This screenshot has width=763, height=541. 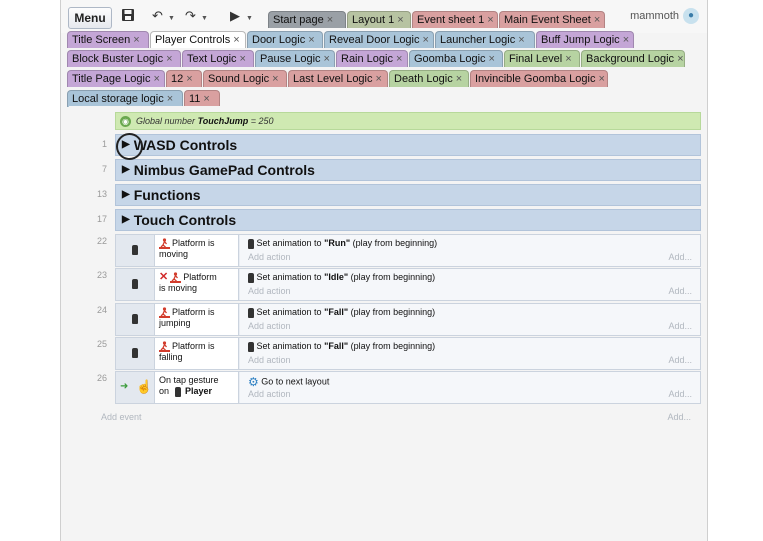 What do you see at coordinates (539, 78) in the screenshot?
I see `tab-invincible-goomba-logic: Invincible Goomba Logic ×` at bounding box center [539, 78].